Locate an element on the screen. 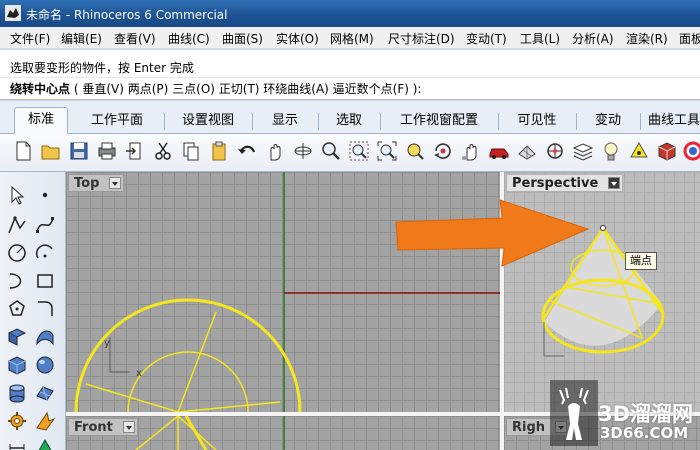  zoom-icon is located at coordinates (331, 151).